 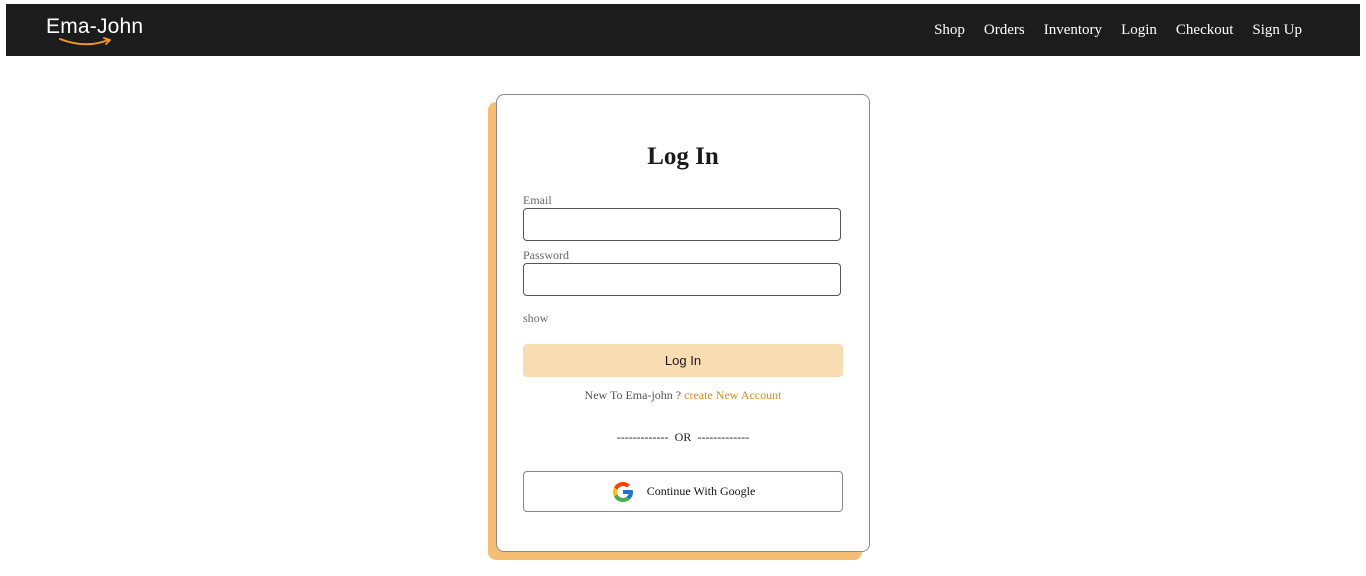 What do you see at coordinates (1073, 30) in the screenshot?
I see `nav-inventory: Inventory` at bounding box center [1073, 30].